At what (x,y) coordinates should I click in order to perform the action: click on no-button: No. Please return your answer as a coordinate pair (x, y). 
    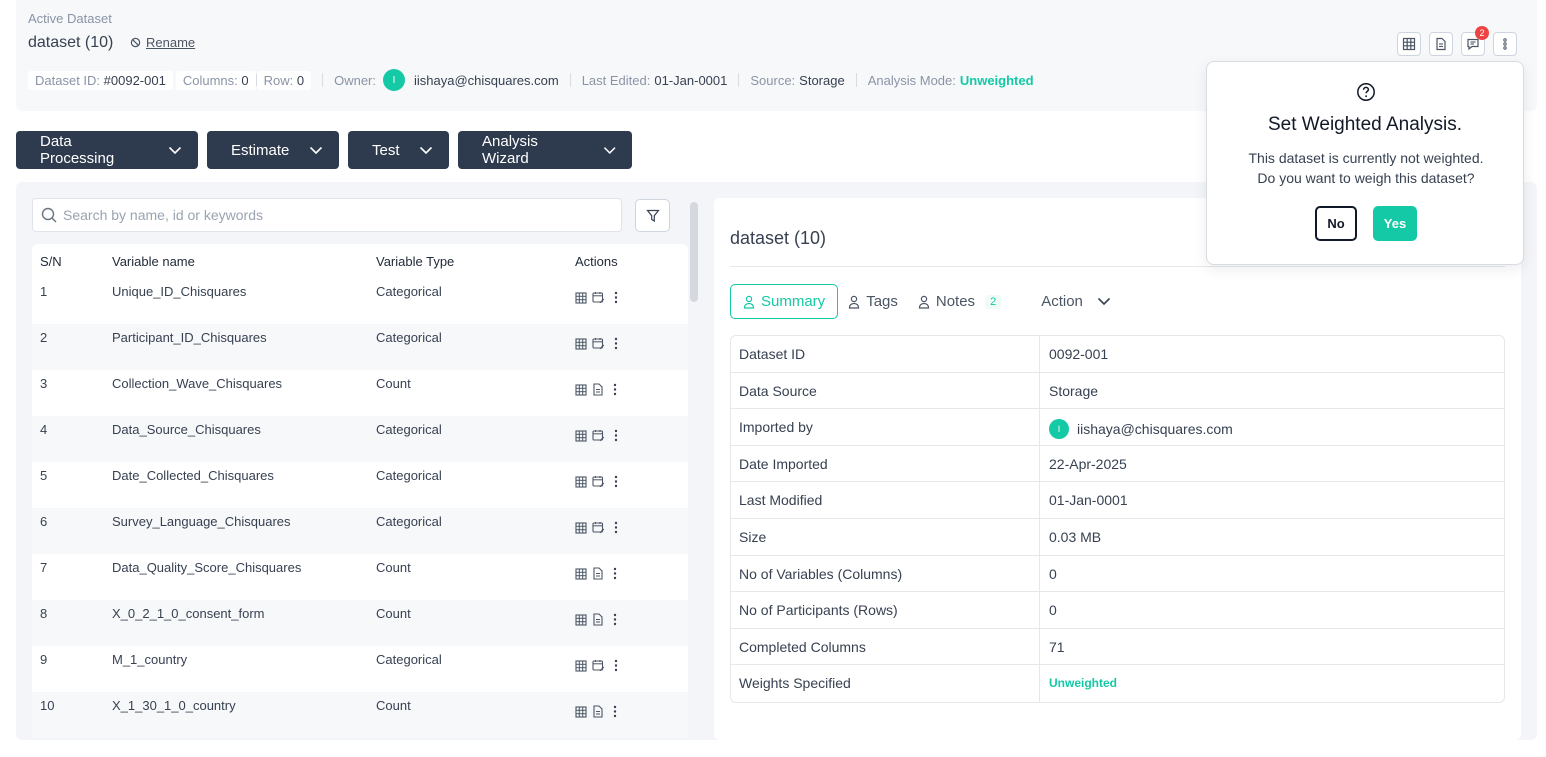
    Looking at the image, I should click on (1336, 223).